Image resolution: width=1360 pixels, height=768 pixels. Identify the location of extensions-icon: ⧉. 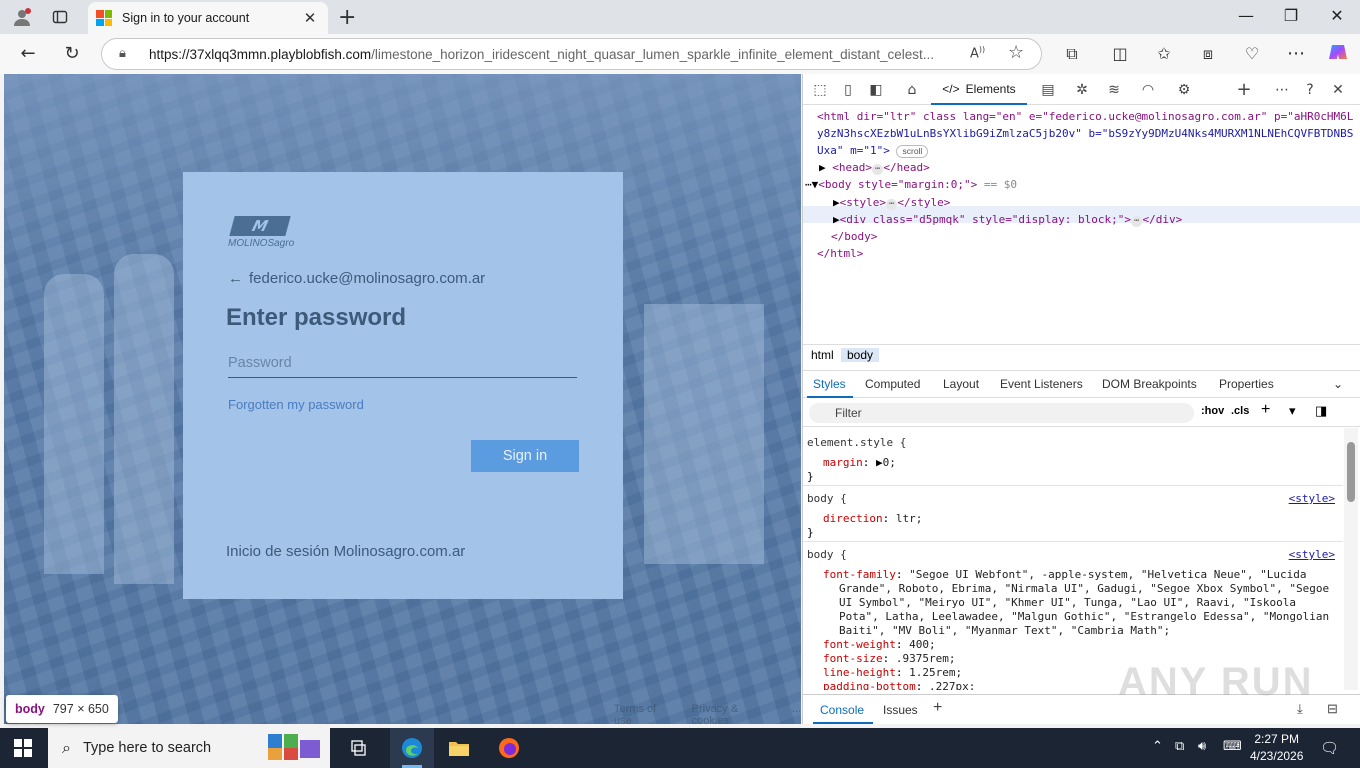
(1072, 54).